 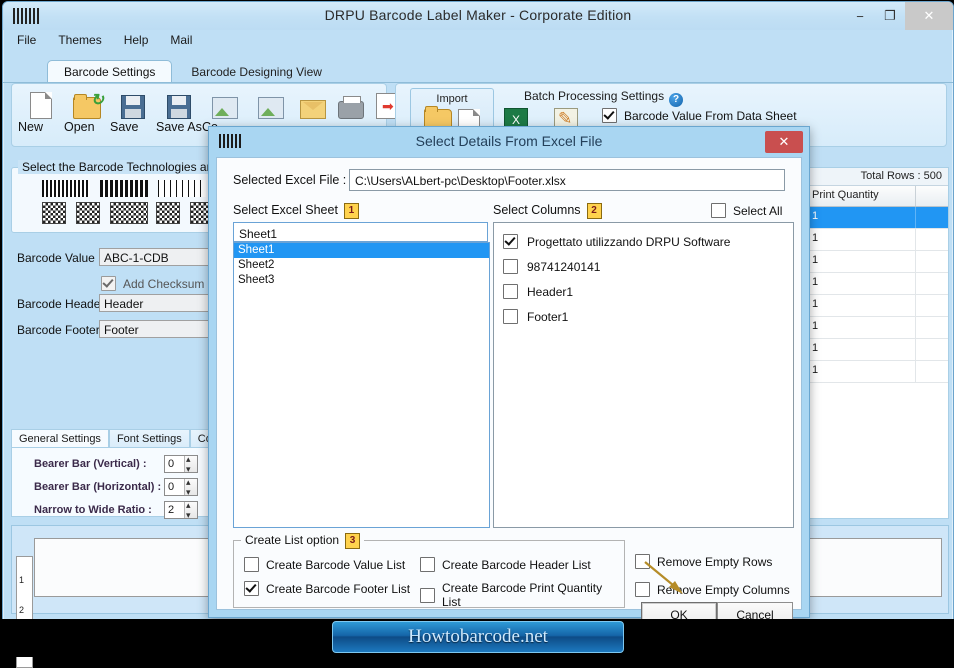 I want to click on remove-empty-columns-option: Remove Empty Columns, so click(x=712, y=589).